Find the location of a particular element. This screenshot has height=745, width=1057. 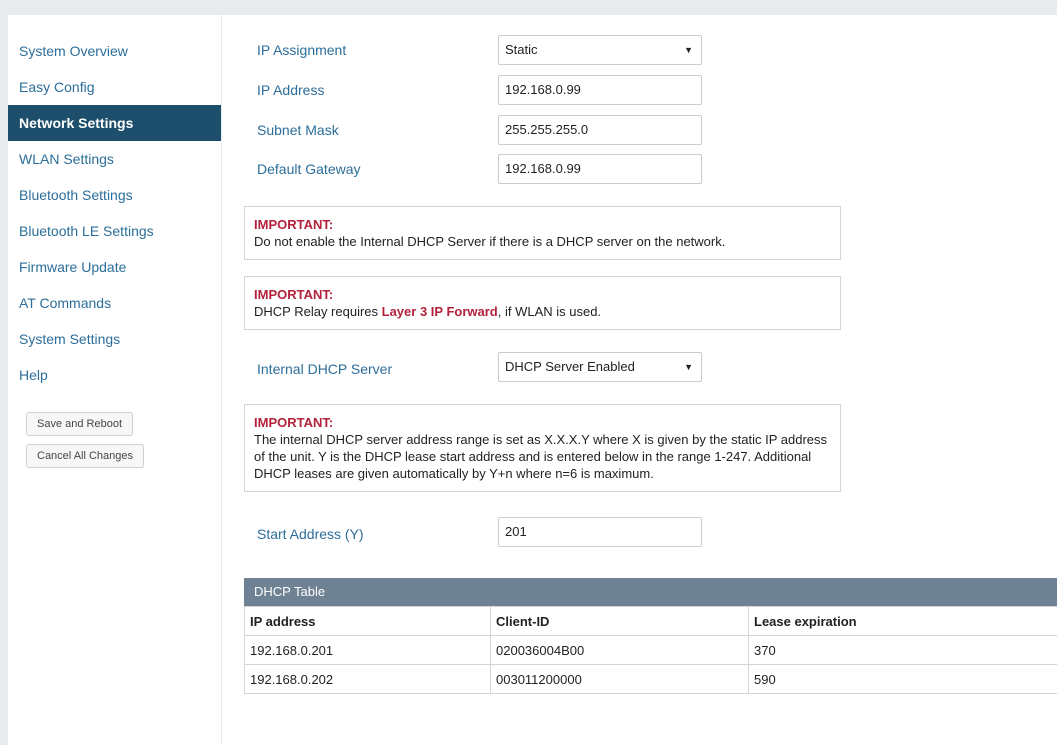

subnet-mask-label: Subnet Mask is located at coordinates (298, 130).